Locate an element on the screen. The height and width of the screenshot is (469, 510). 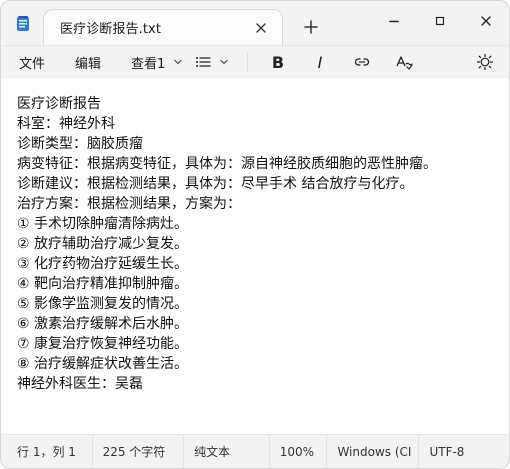
menu-file: 文件 is located at coordinates (32, 62).